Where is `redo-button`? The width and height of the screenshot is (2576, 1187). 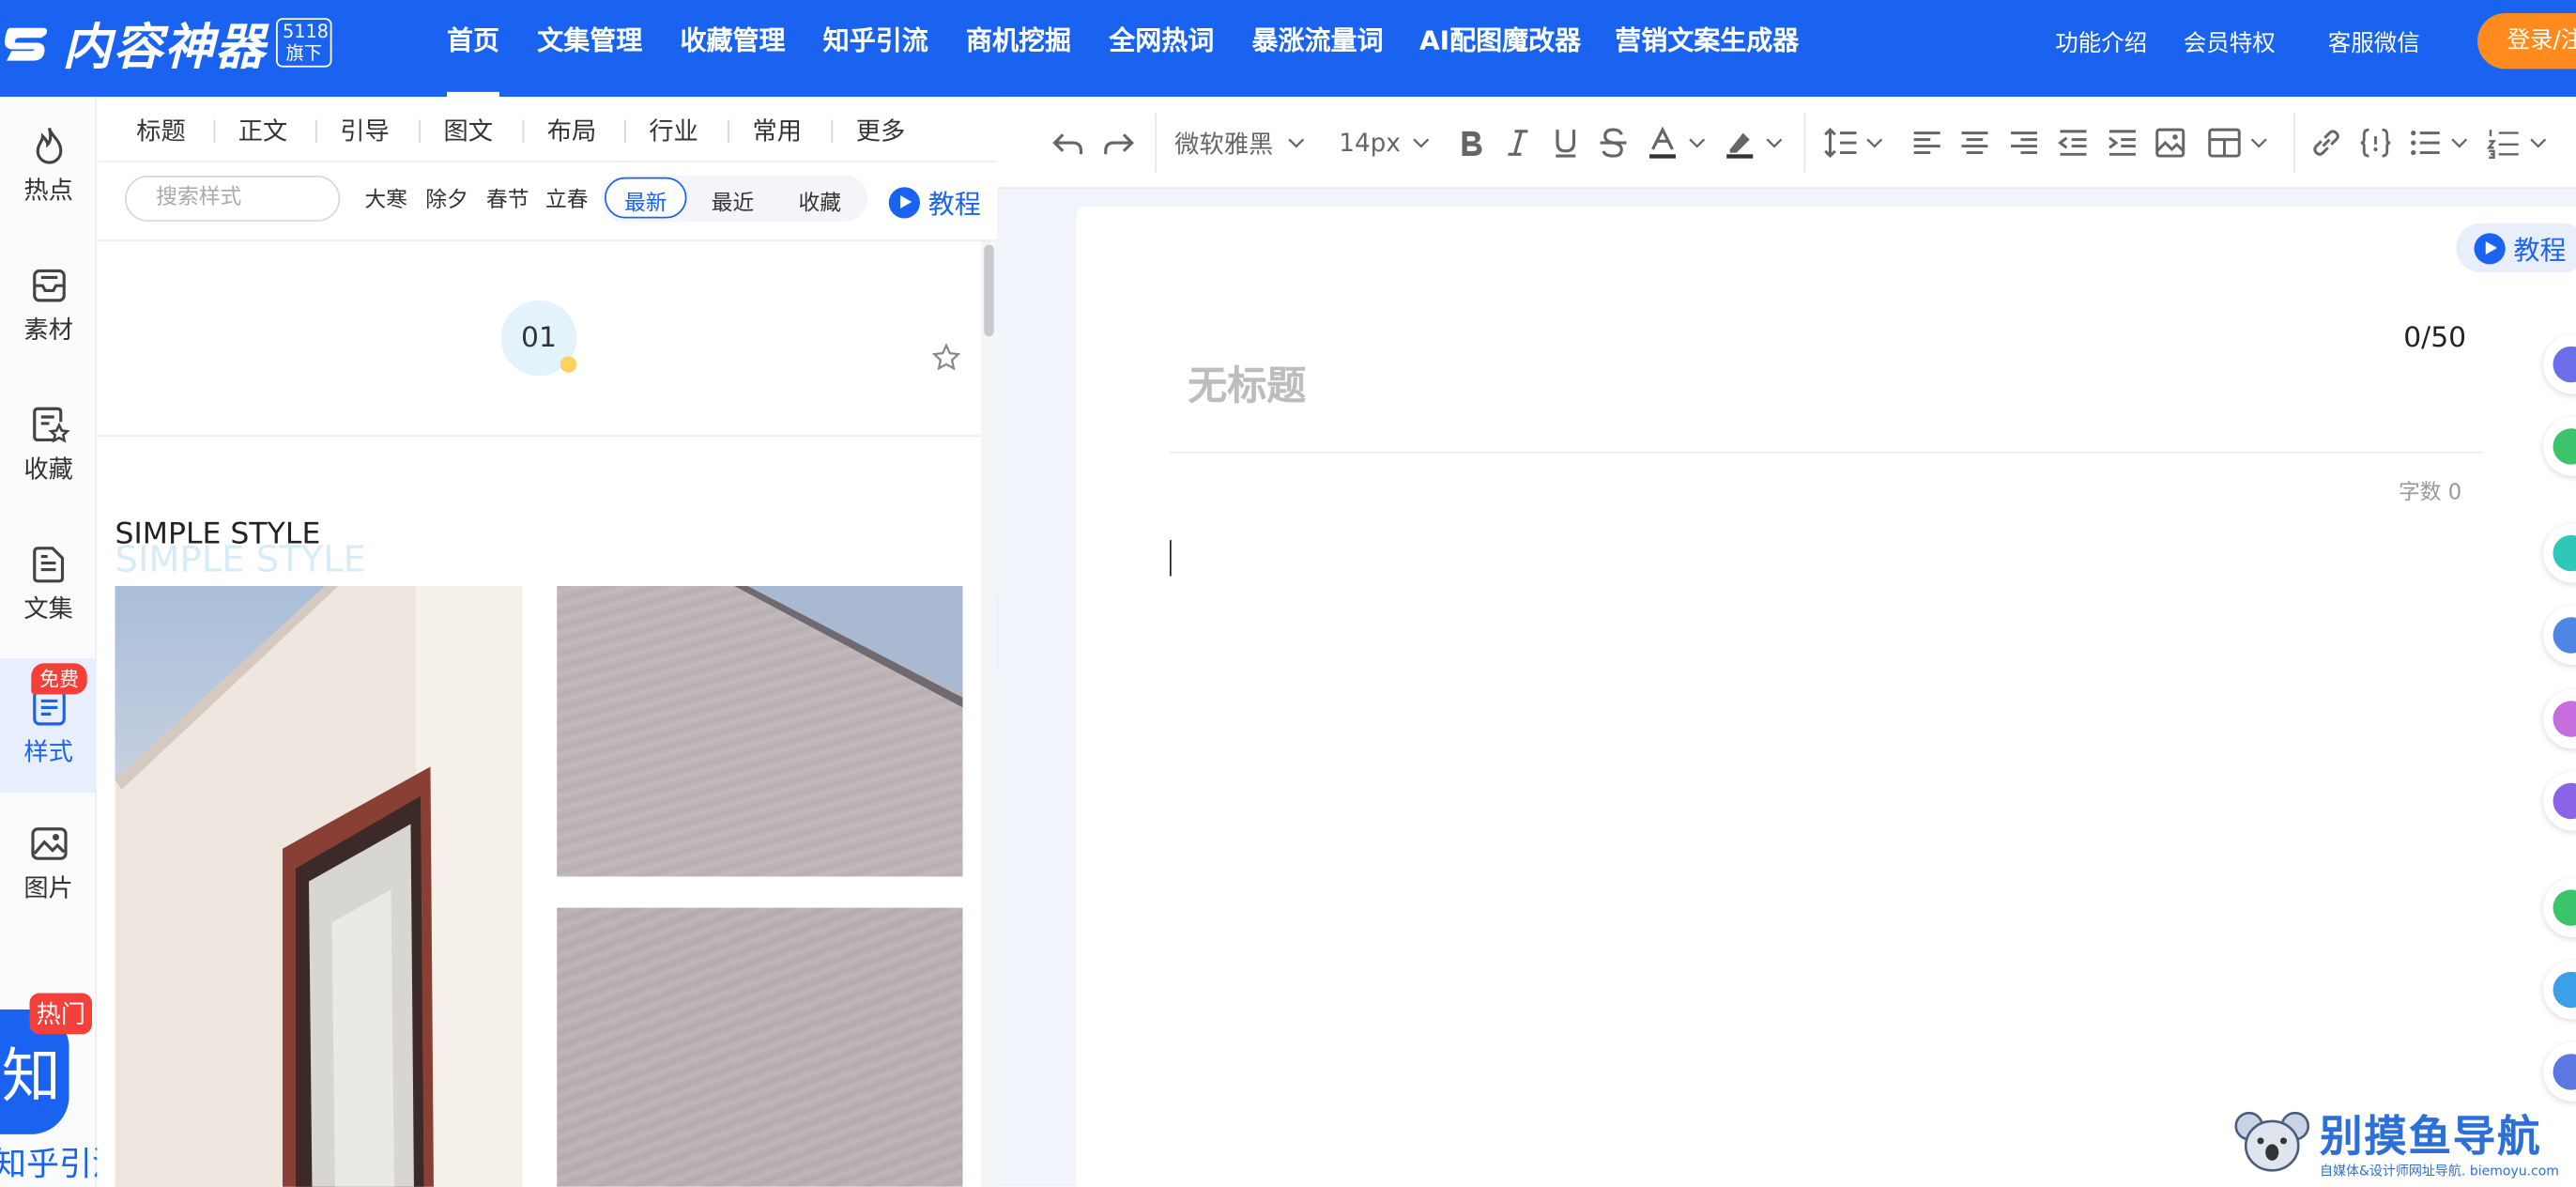
redo-button is located at coordinates (1120, 142).